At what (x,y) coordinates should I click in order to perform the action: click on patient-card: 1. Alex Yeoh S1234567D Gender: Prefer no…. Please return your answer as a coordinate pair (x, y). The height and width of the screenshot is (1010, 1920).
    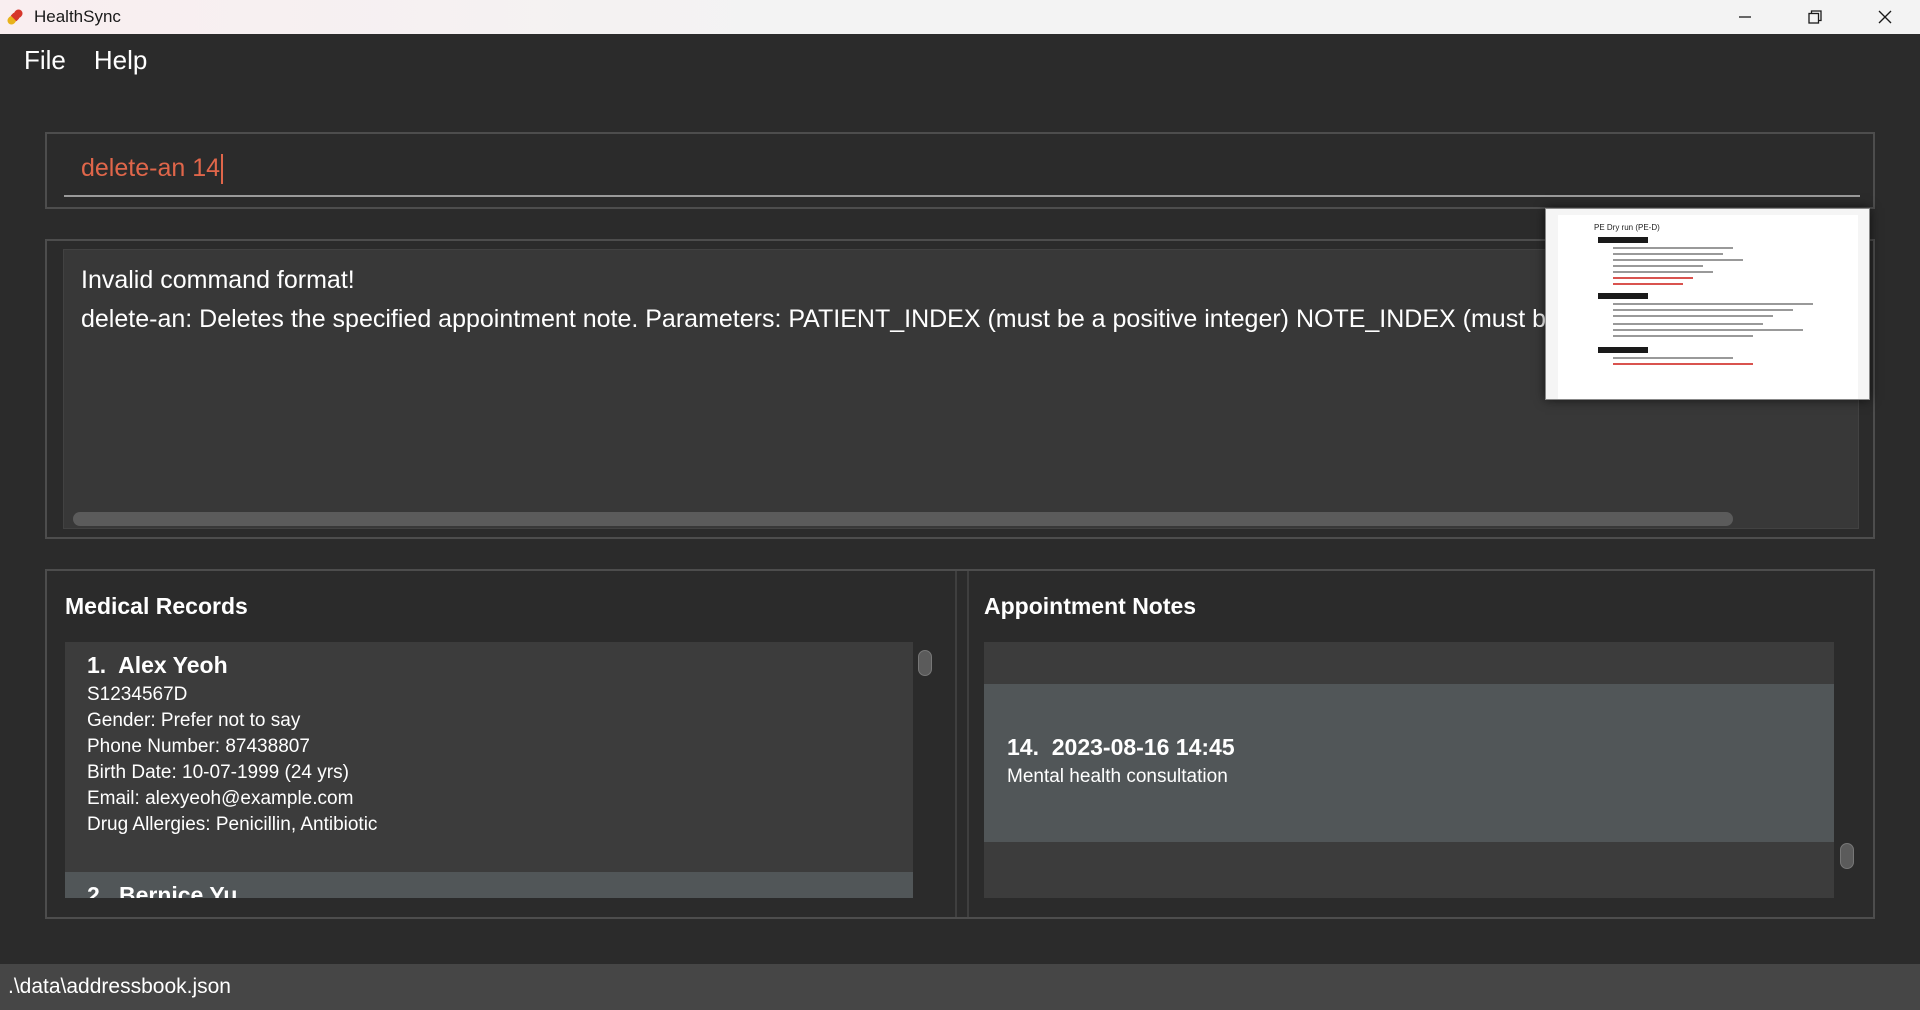
    Looking at the image, I should click on (489, 757).